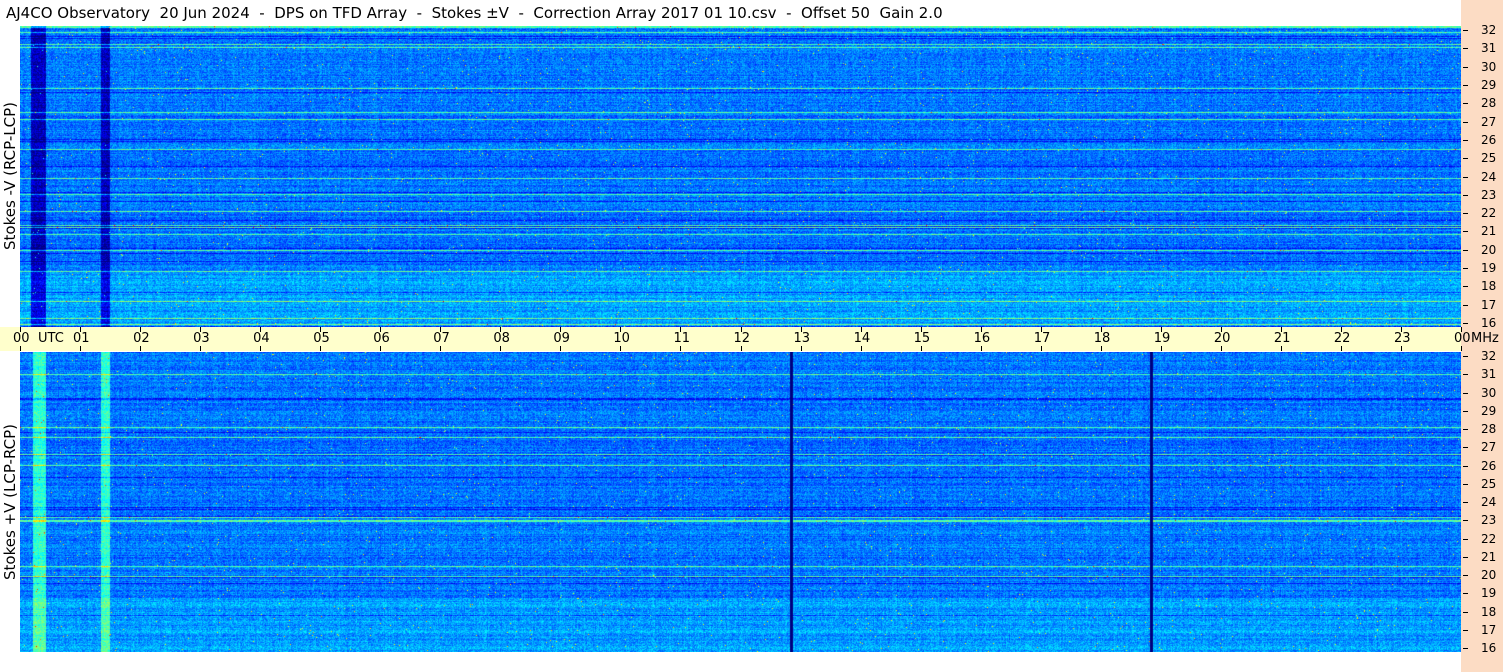 Image resolution: width=1503 pixels, height=672 pixels. What do you see at coordinates (141, 338) in the screenshot?
I see `time-tick-label: 02` at bounding box center [141, 338].